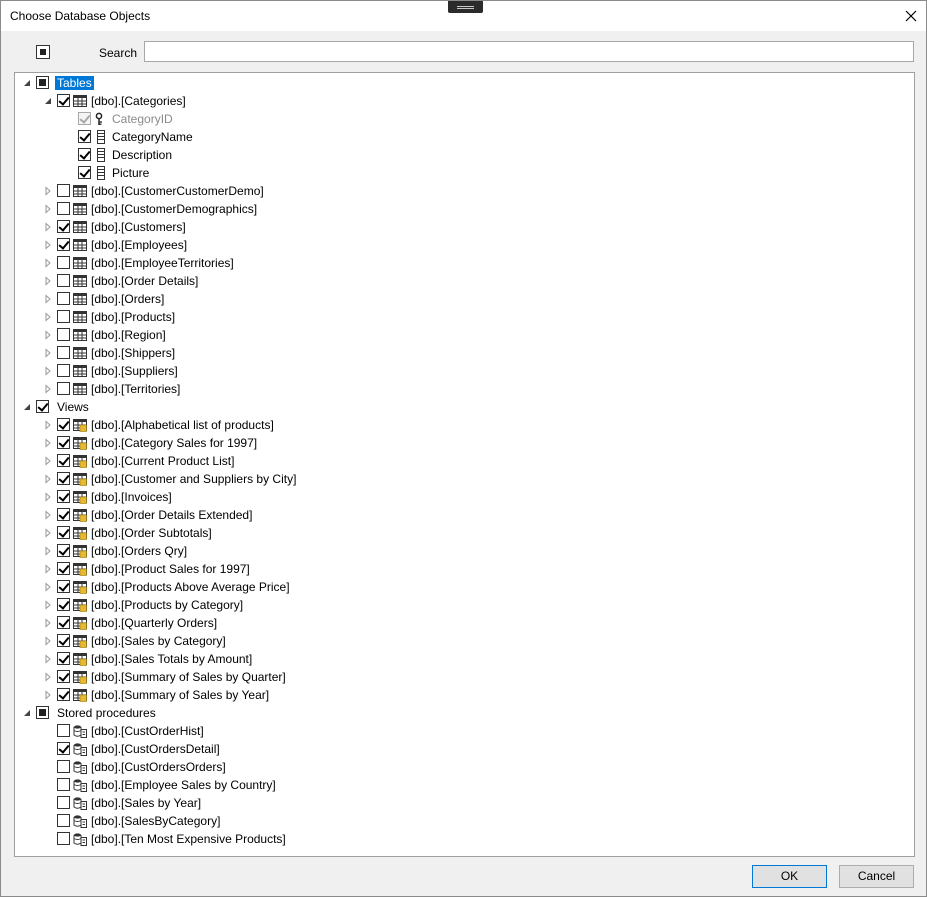 This screenshot has width=927, height=897. Describe the element at coordinates (43, 52) in the screenshot. I see `select-all-checkbox` at that location.